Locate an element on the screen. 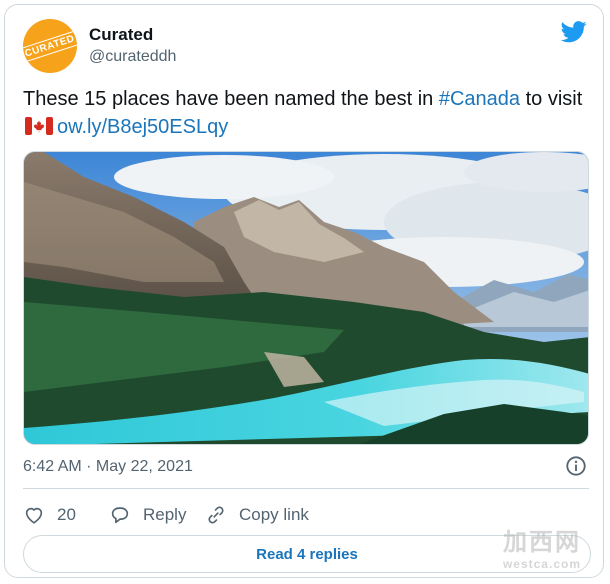  twitter-bird-icon is located at coordinates (574, 32).